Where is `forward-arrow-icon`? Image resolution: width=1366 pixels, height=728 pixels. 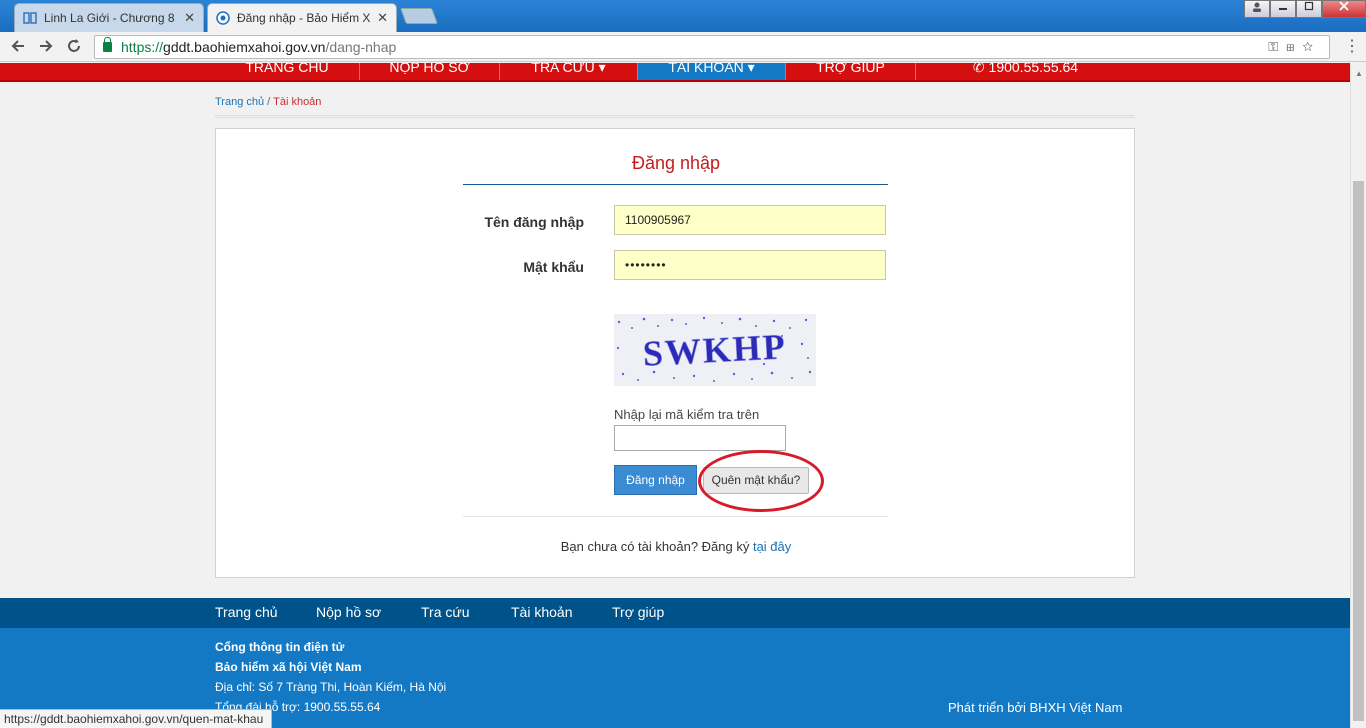 forward-arrow-icon is located at coordinates (46, 47).